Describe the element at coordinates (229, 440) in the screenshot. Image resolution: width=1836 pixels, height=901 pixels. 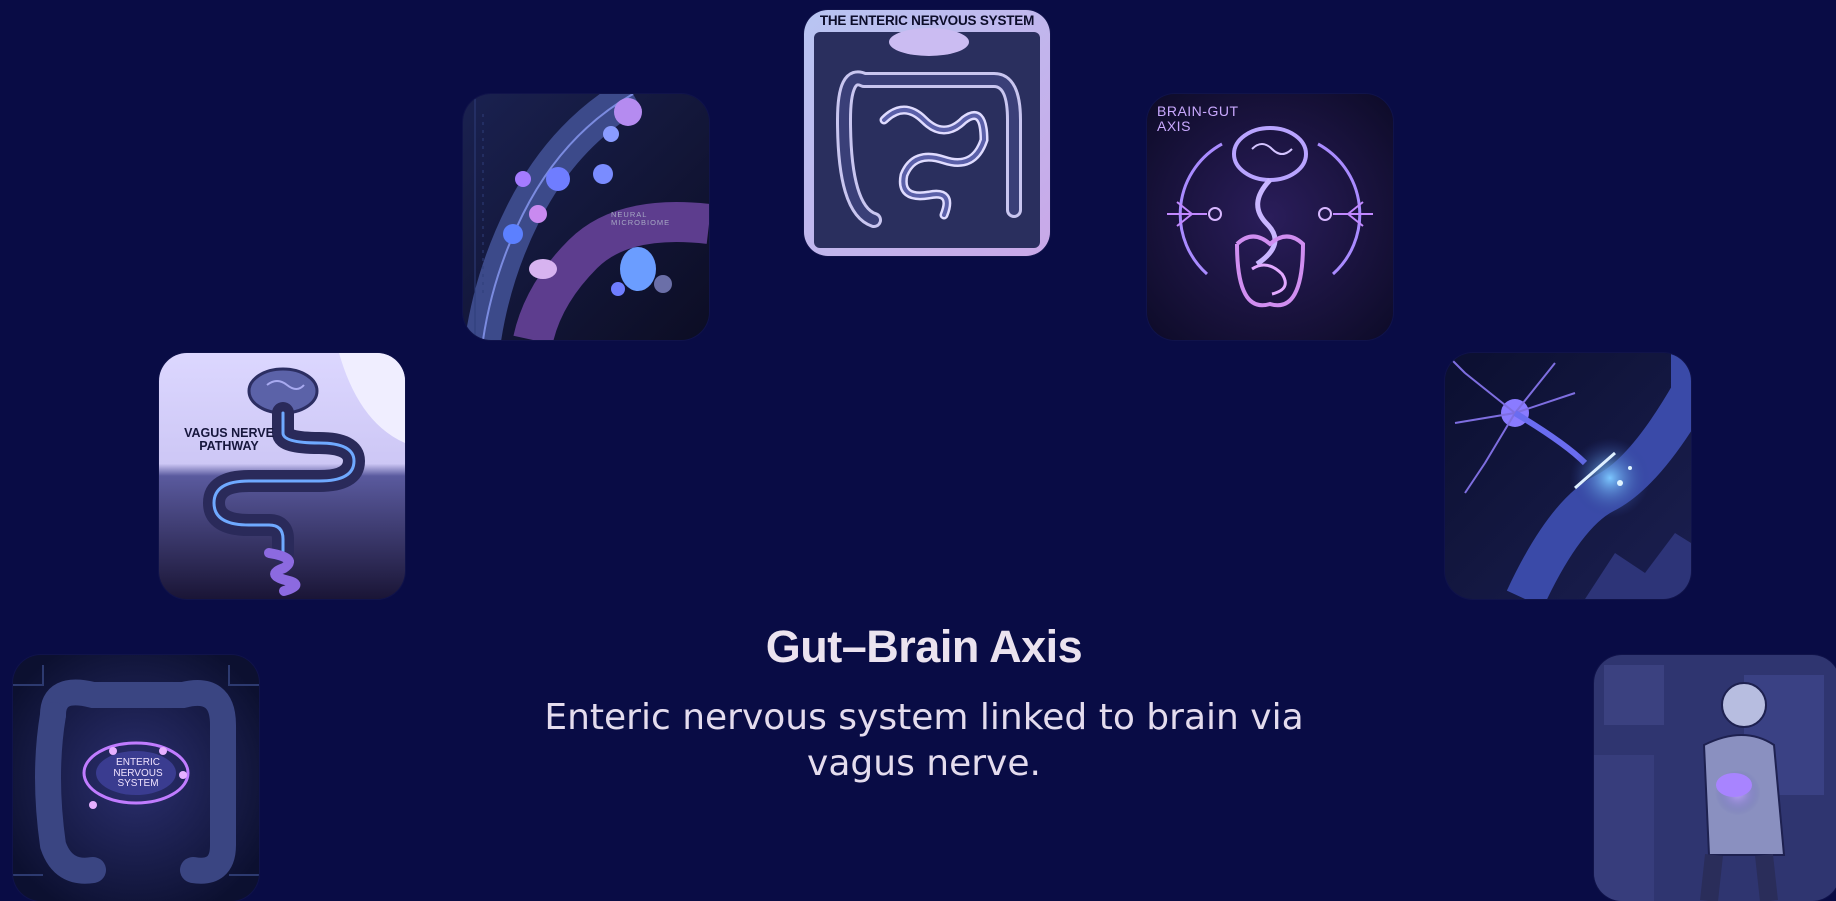
I see `card-vagus-label: VAGUS NERVE PATHWAY` at that location.